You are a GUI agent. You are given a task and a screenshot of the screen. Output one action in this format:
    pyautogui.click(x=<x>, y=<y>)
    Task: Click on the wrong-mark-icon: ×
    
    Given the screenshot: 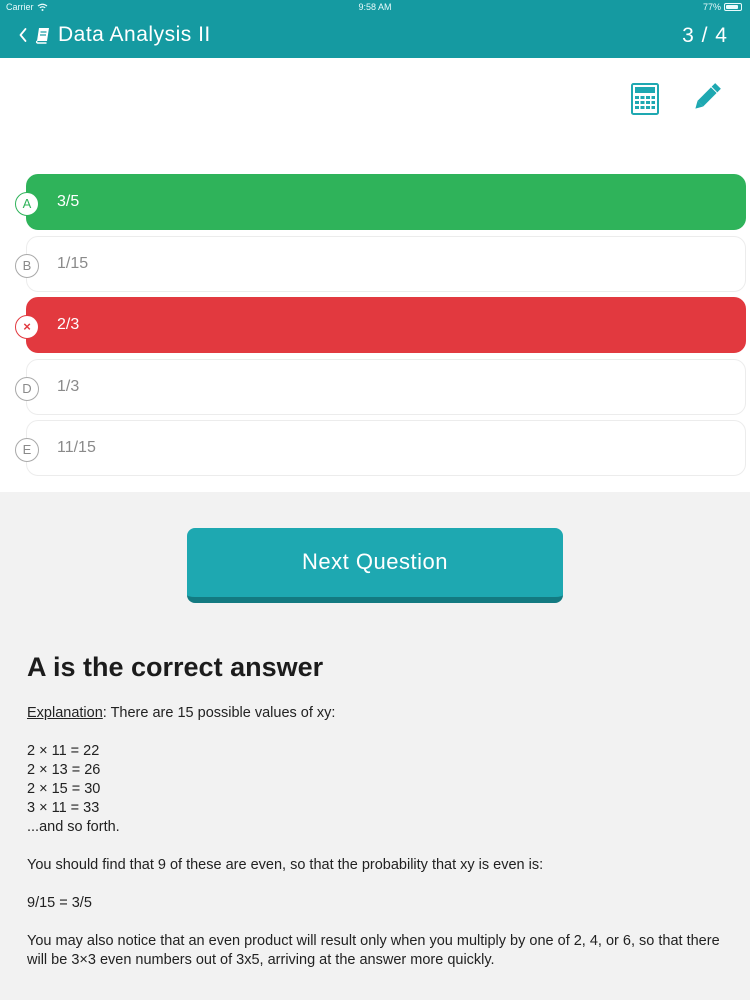 What is the action you would take?
    pyautogui.click(x=27, y=327)
    